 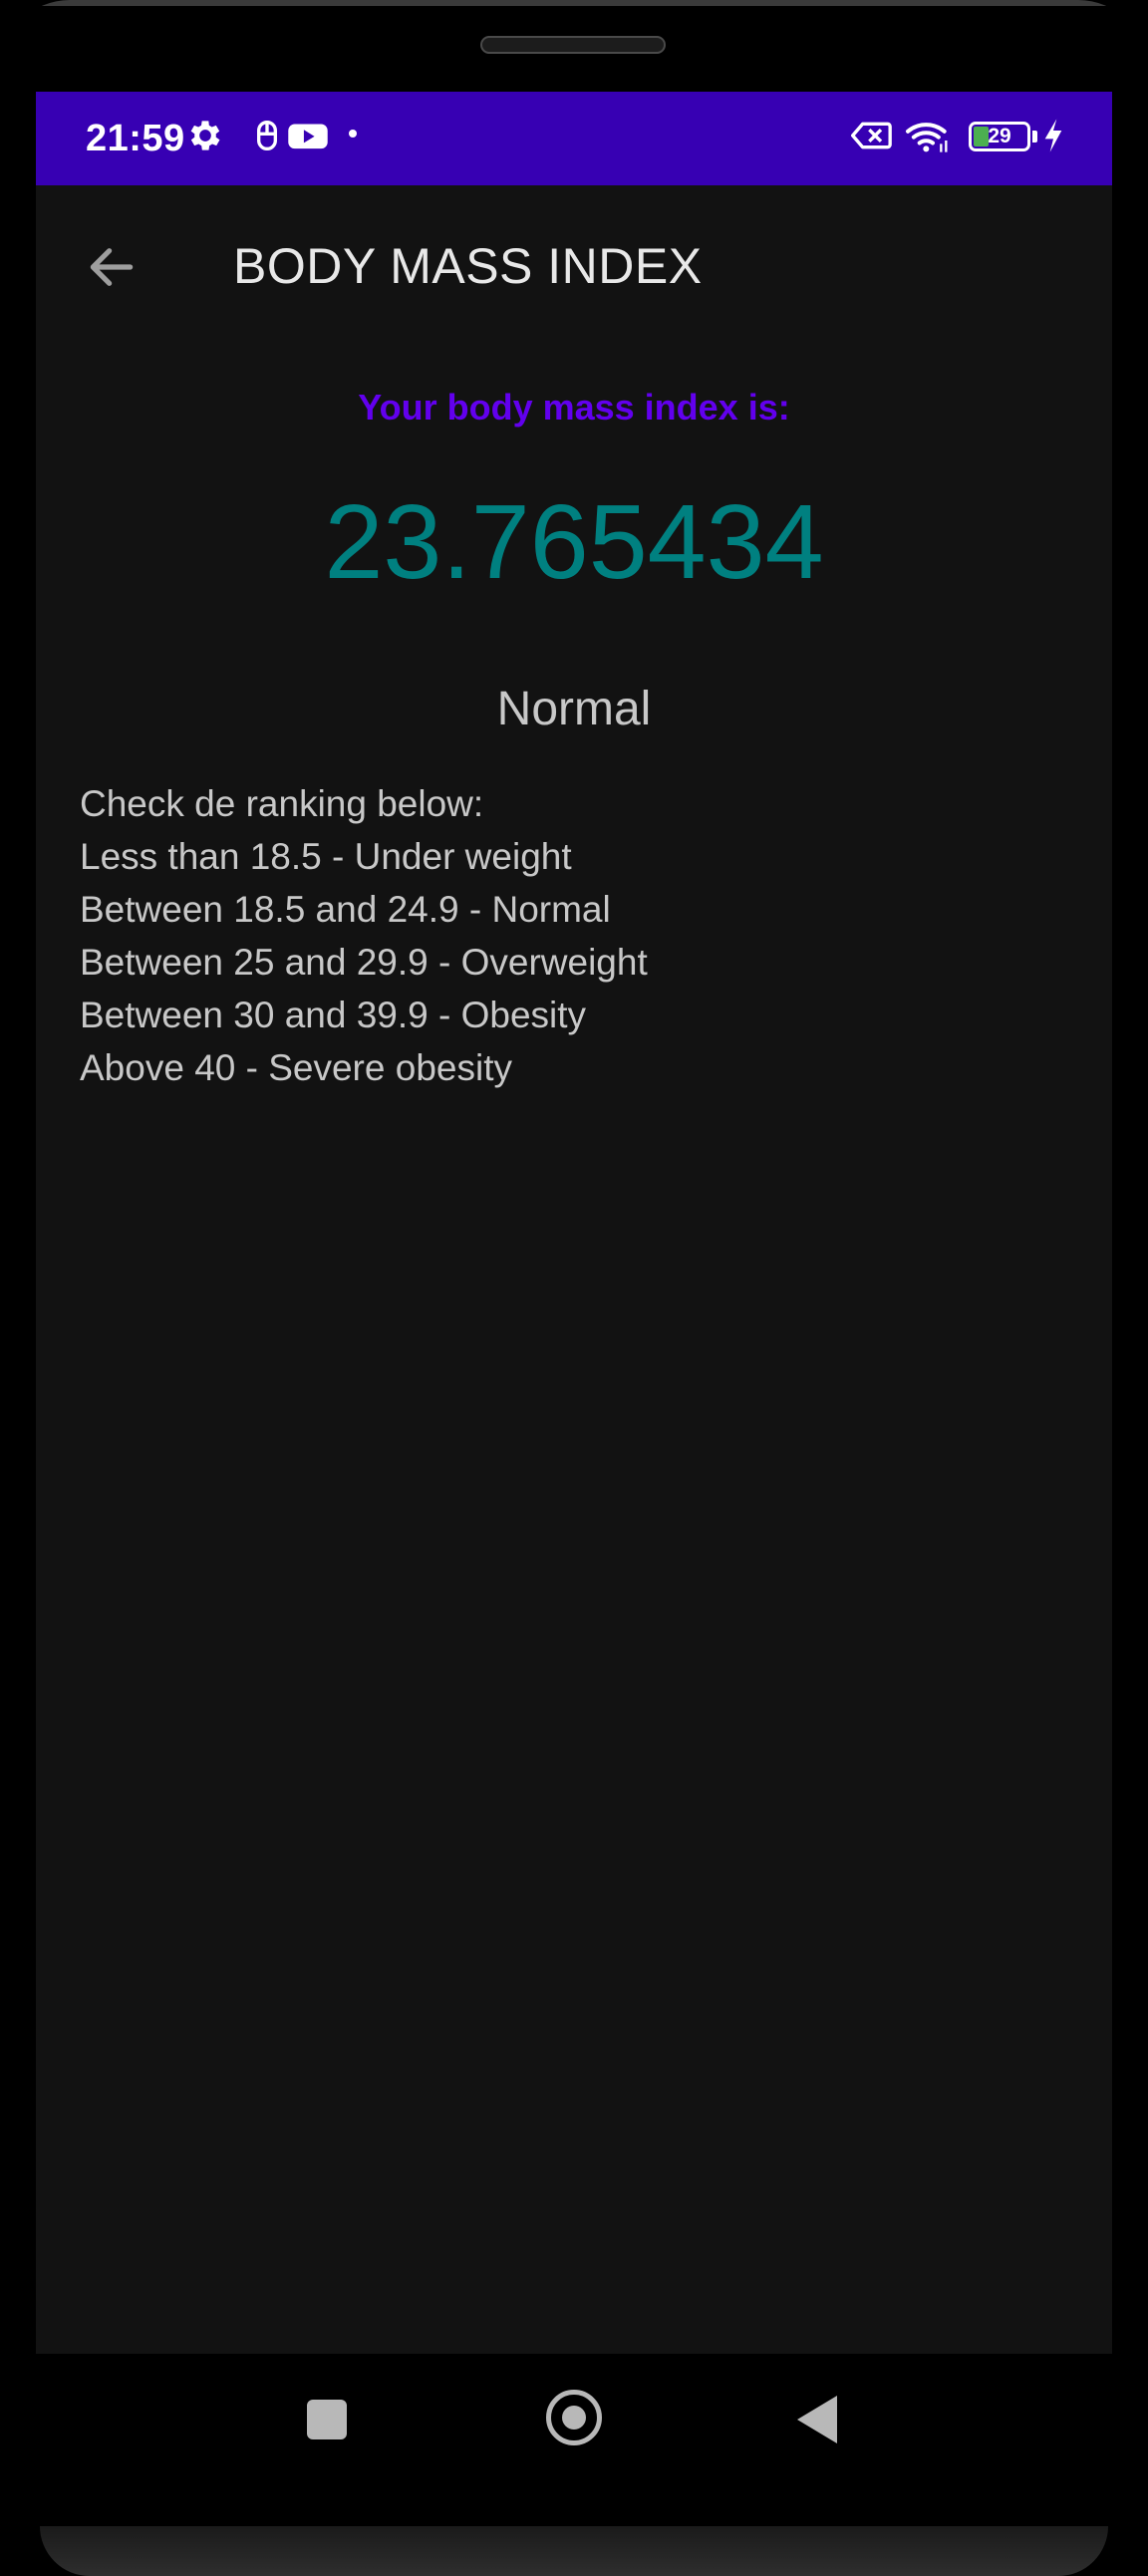 I want to click on battery-level-text: 29, so click(x=999, y=136).